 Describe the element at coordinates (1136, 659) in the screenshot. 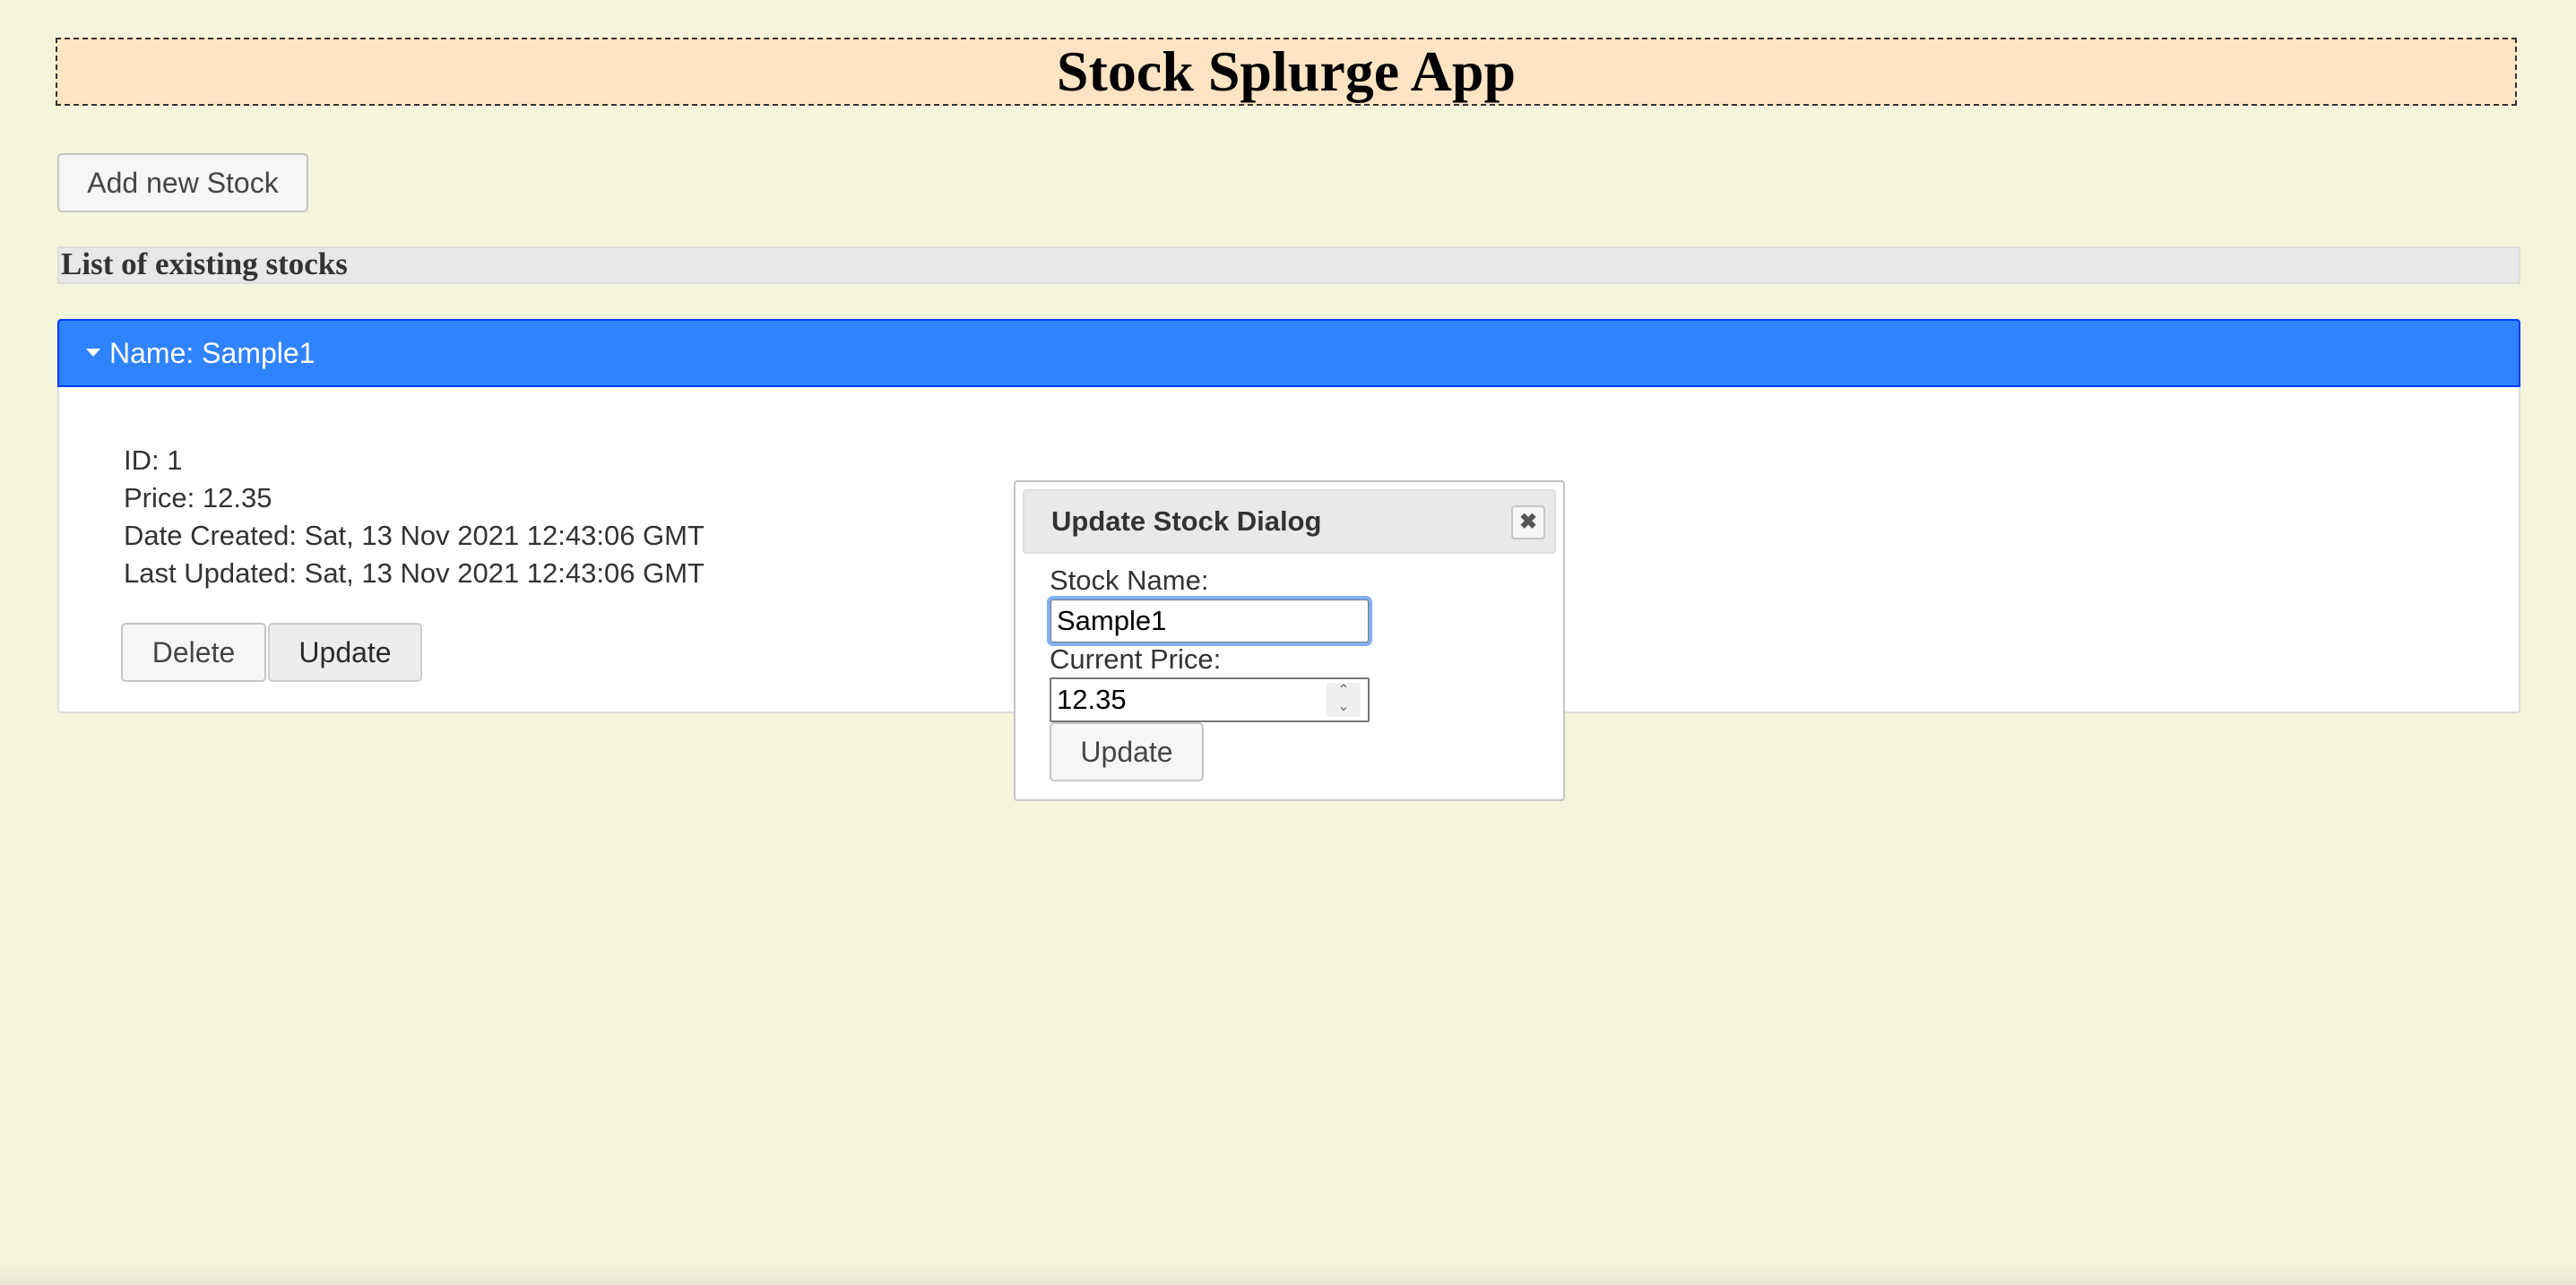

I see `current-price-label: Current Price:` at that location.